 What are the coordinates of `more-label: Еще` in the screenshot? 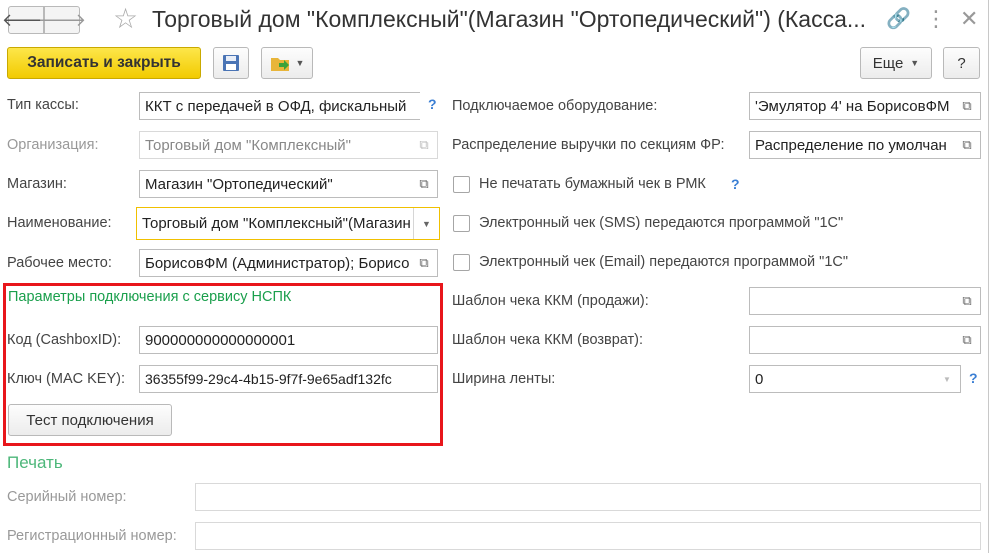 It's located at (888, 63).